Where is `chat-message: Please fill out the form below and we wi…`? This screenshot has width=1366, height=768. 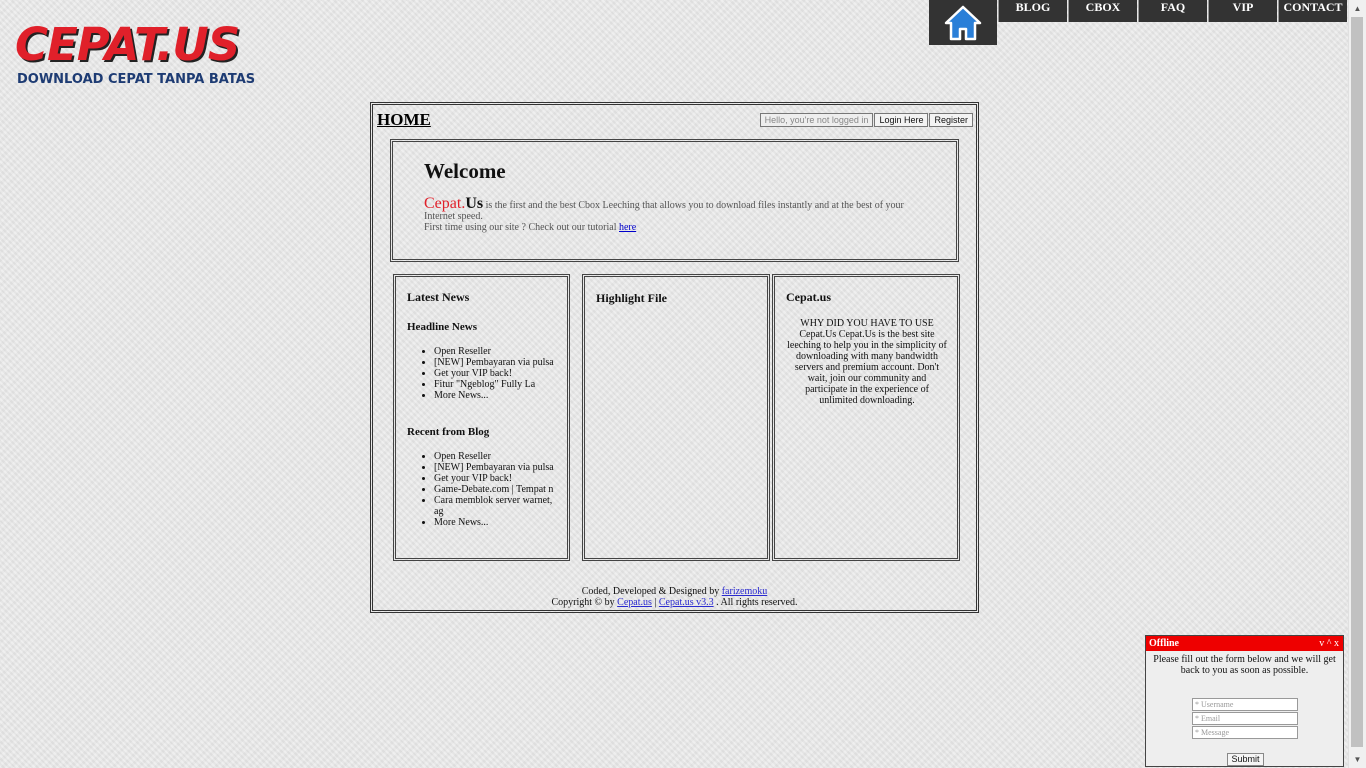
chat-message: Please fill out the form below and we wi… is located at coordinates (1244, 665).